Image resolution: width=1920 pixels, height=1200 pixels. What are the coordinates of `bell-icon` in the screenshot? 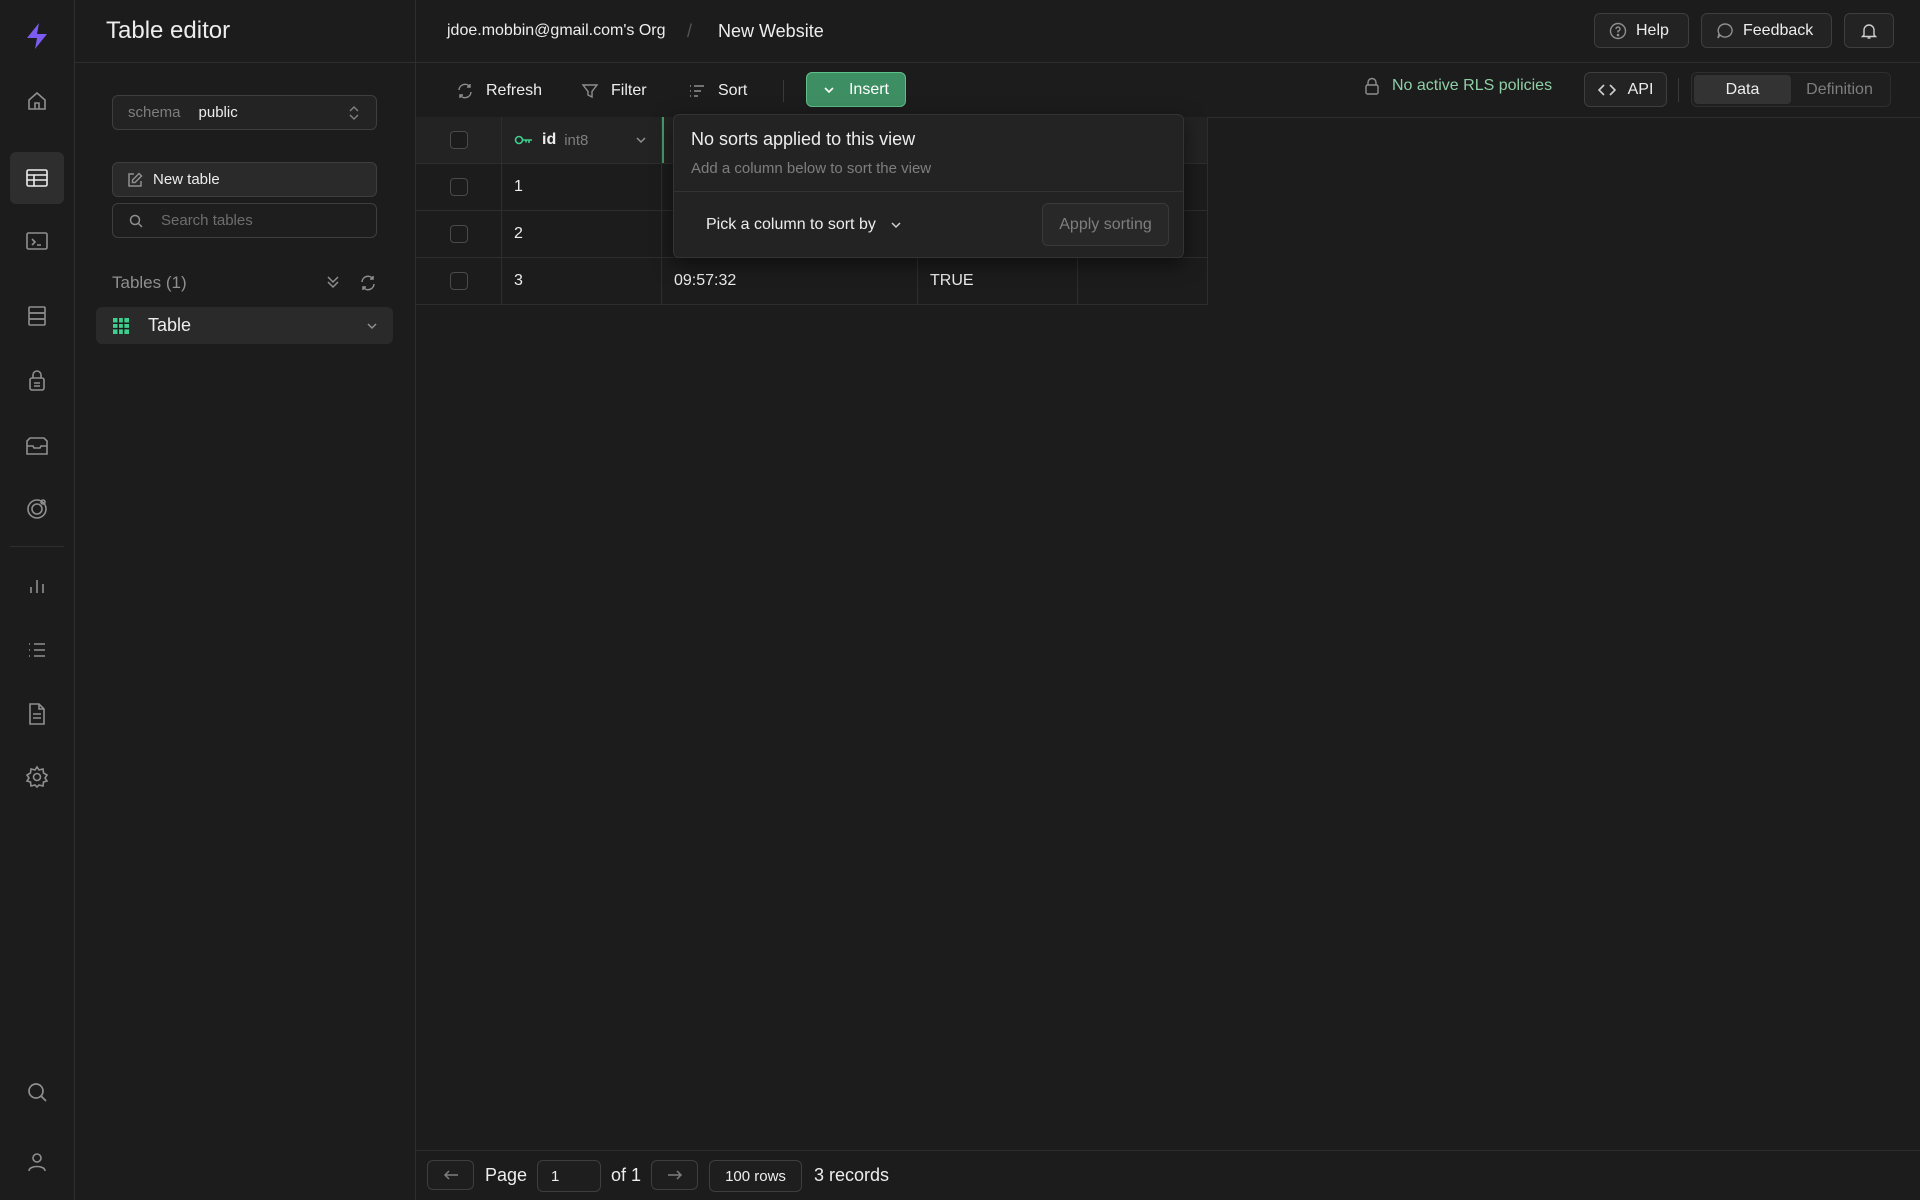 It's located at (1869, 31).